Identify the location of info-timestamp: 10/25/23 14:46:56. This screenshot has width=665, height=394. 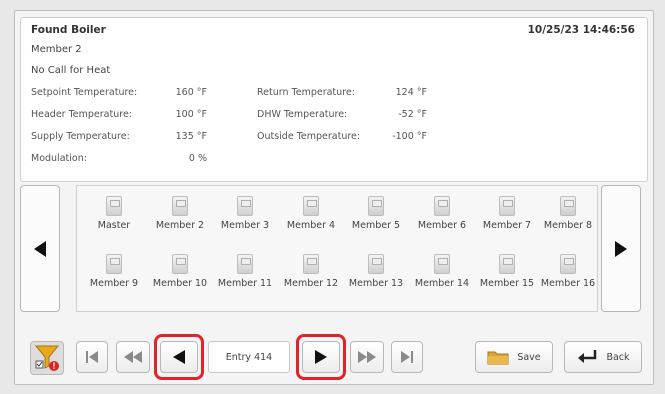
(581, 30).